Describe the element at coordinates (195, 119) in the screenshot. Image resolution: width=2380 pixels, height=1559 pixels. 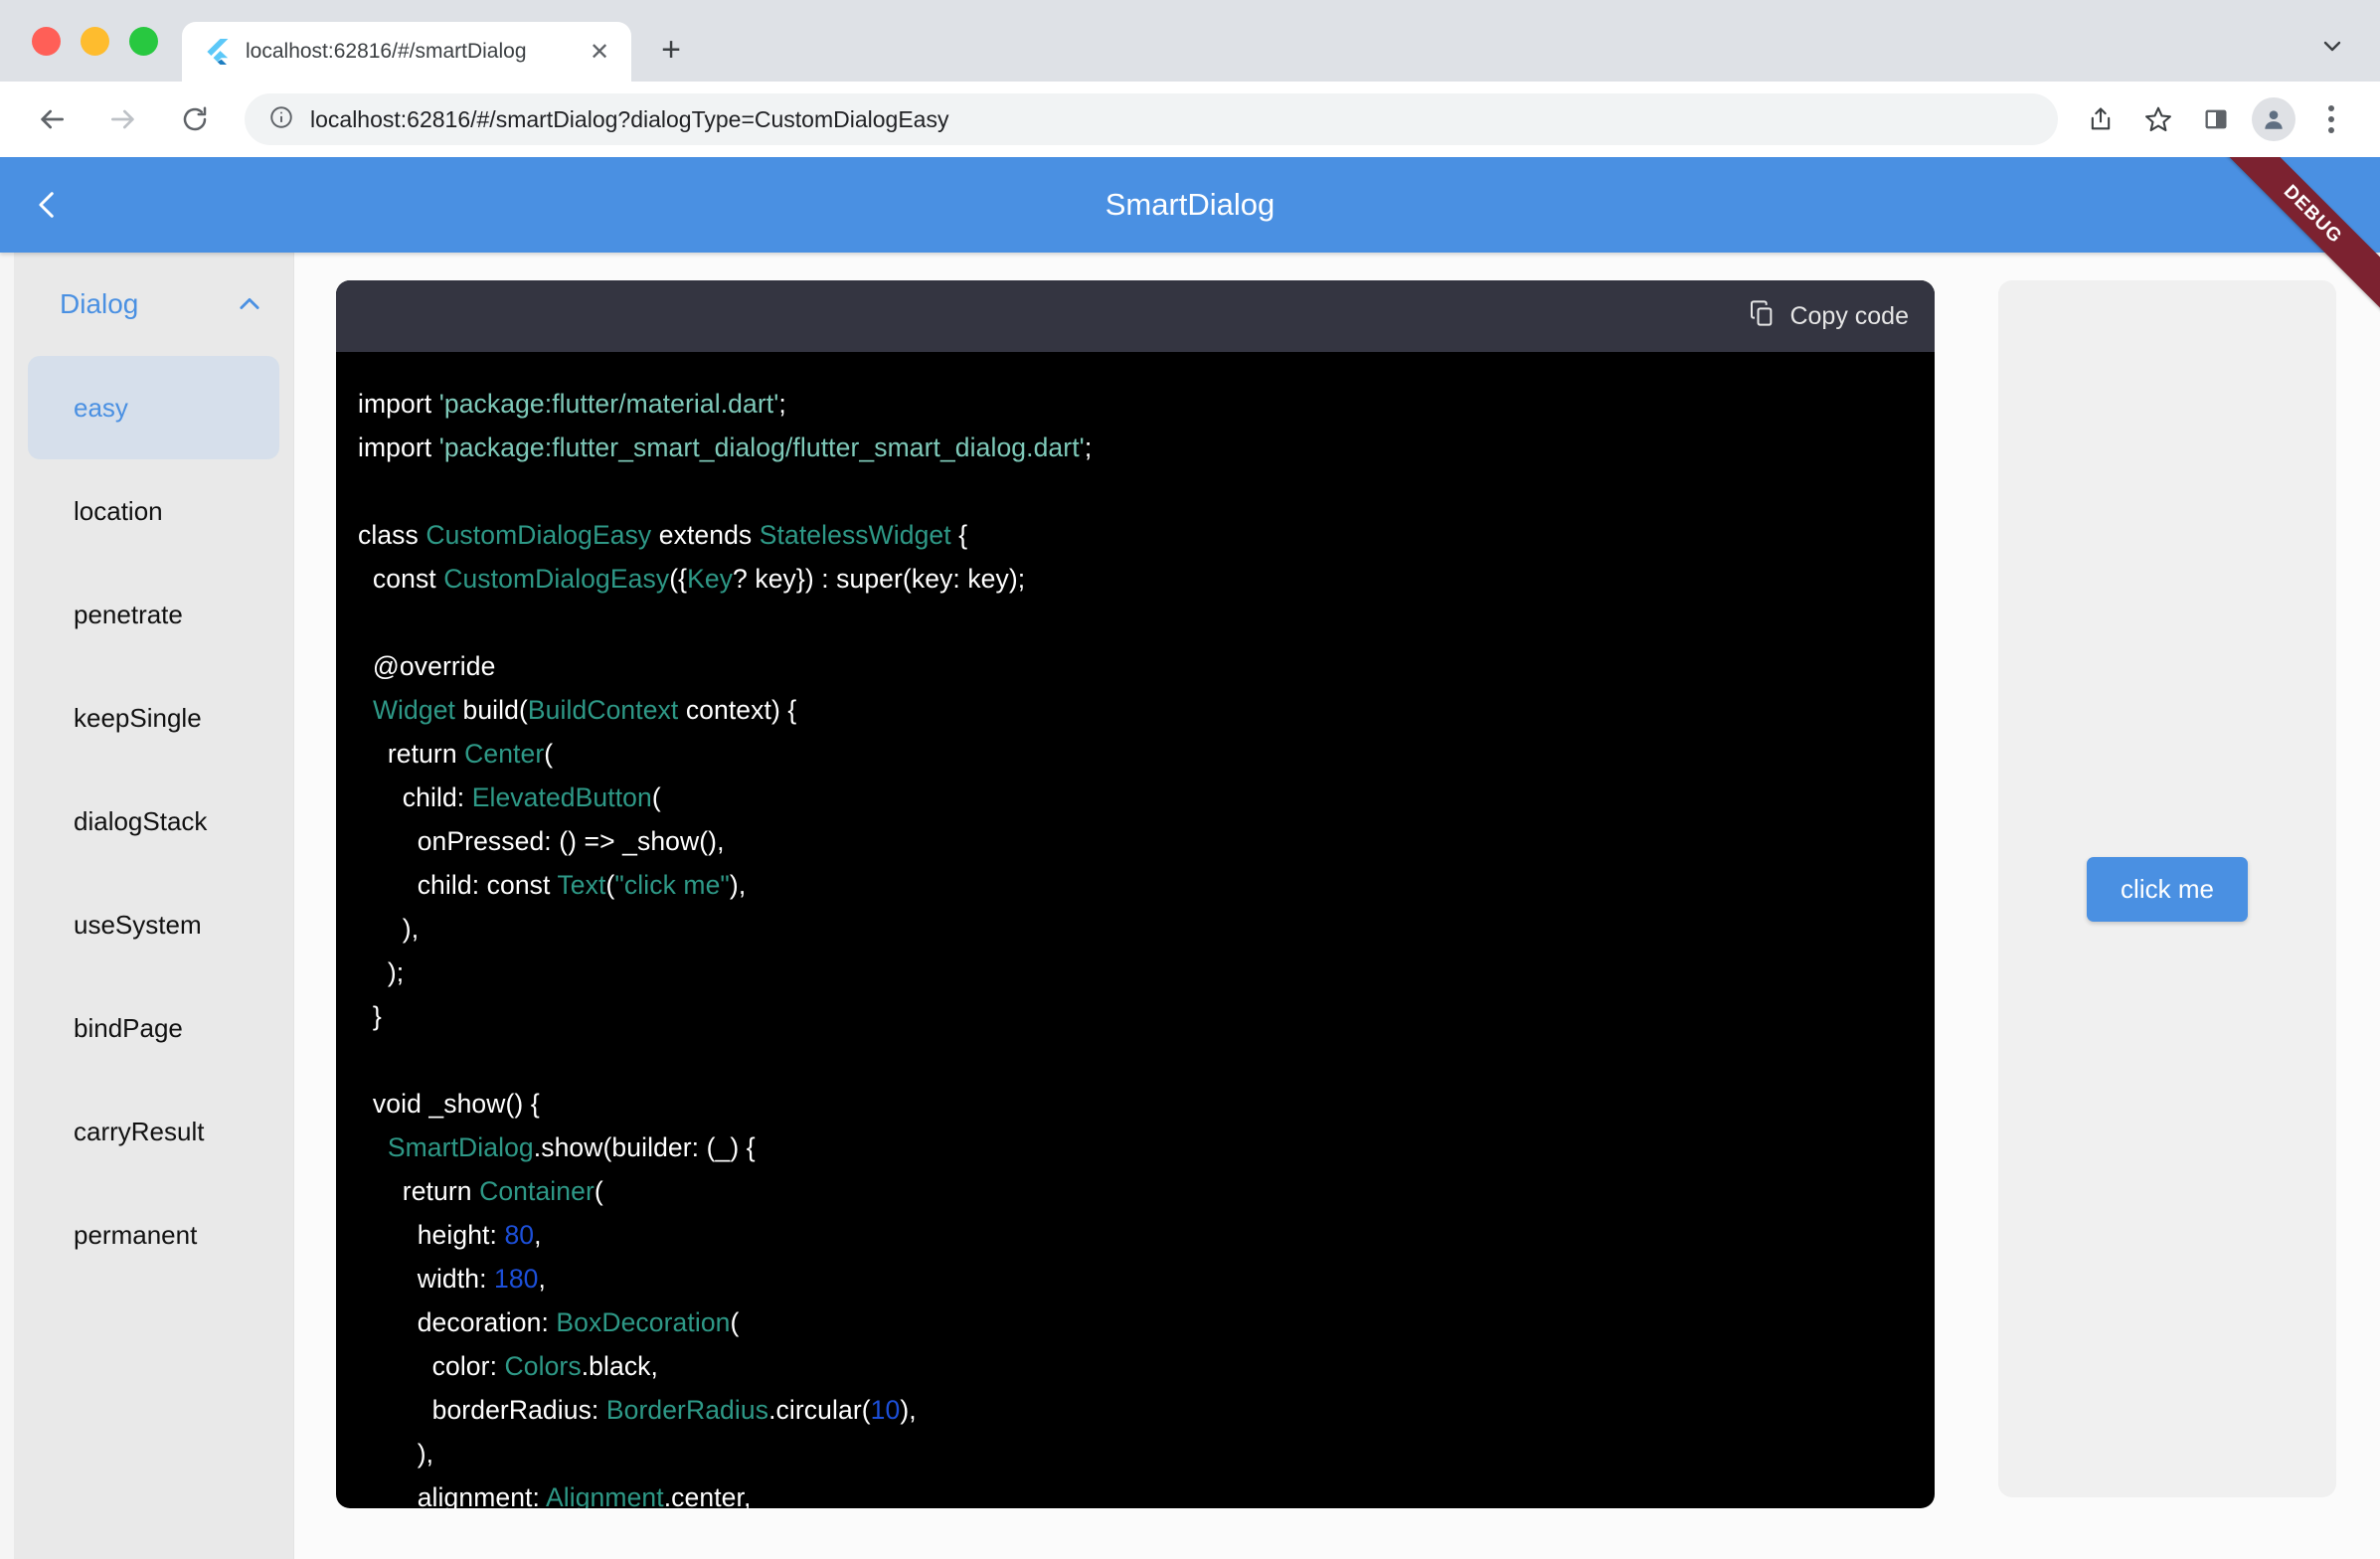
I see `reload-icon` at that location.